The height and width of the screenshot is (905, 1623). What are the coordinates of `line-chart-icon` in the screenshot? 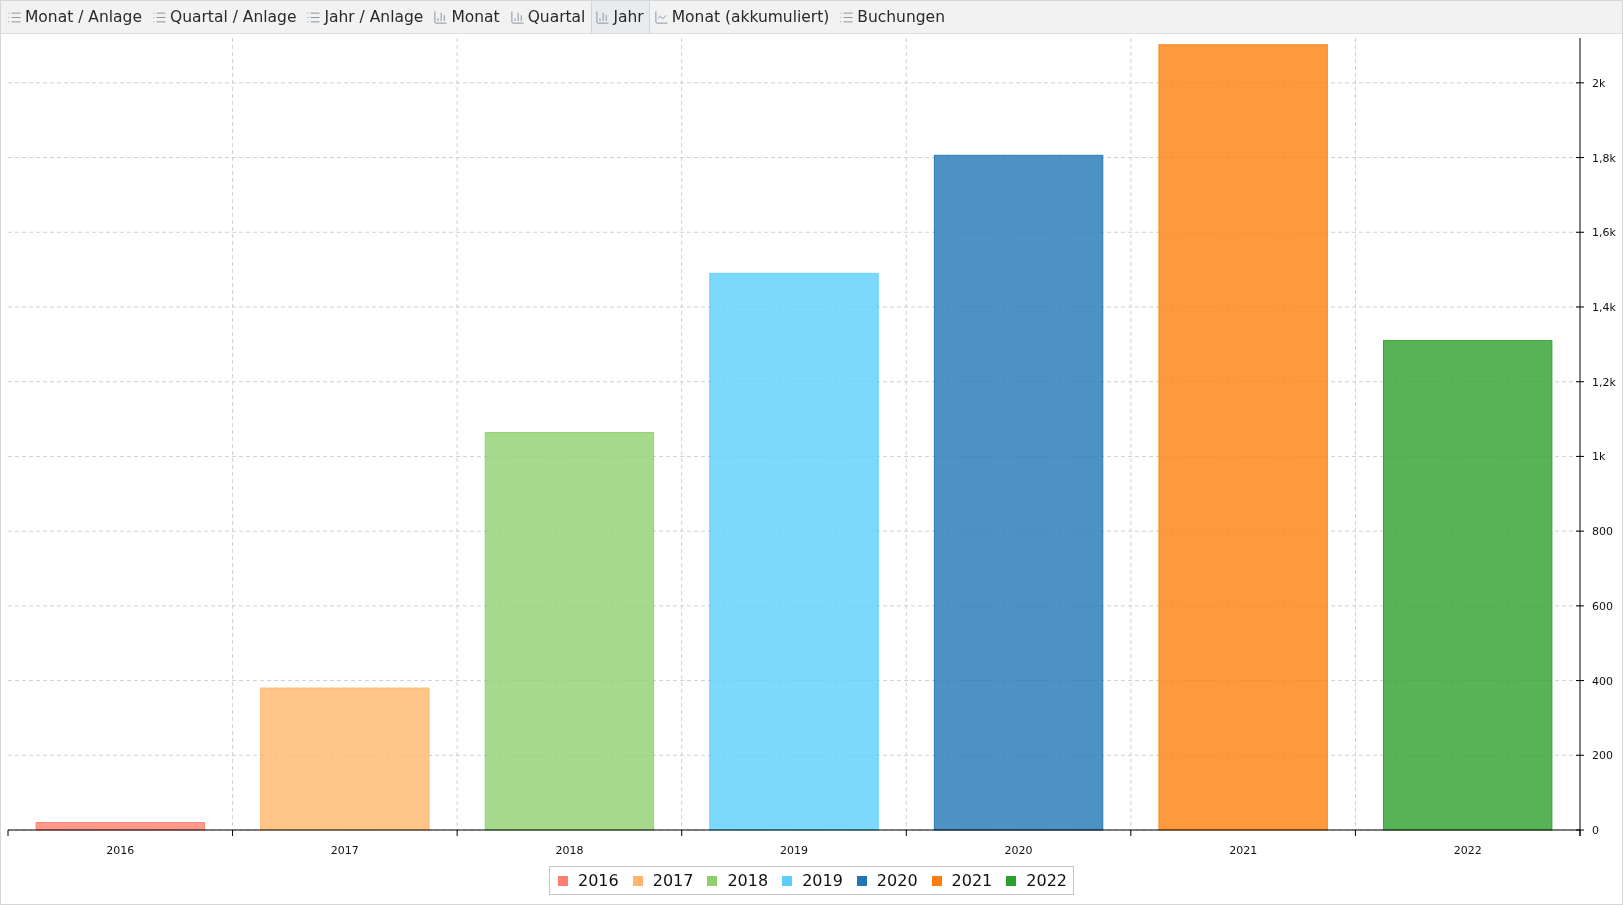 It's located at (661, 17).